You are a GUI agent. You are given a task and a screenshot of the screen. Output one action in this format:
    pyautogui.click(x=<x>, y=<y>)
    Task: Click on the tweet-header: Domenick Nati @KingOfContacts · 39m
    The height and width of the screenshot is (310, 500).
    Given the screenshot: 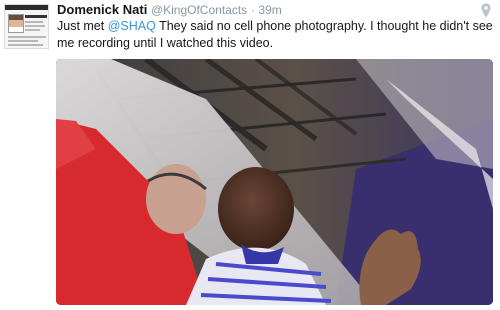 What is the action you would take?
    pyautogui.click(x=169, y=9)
    